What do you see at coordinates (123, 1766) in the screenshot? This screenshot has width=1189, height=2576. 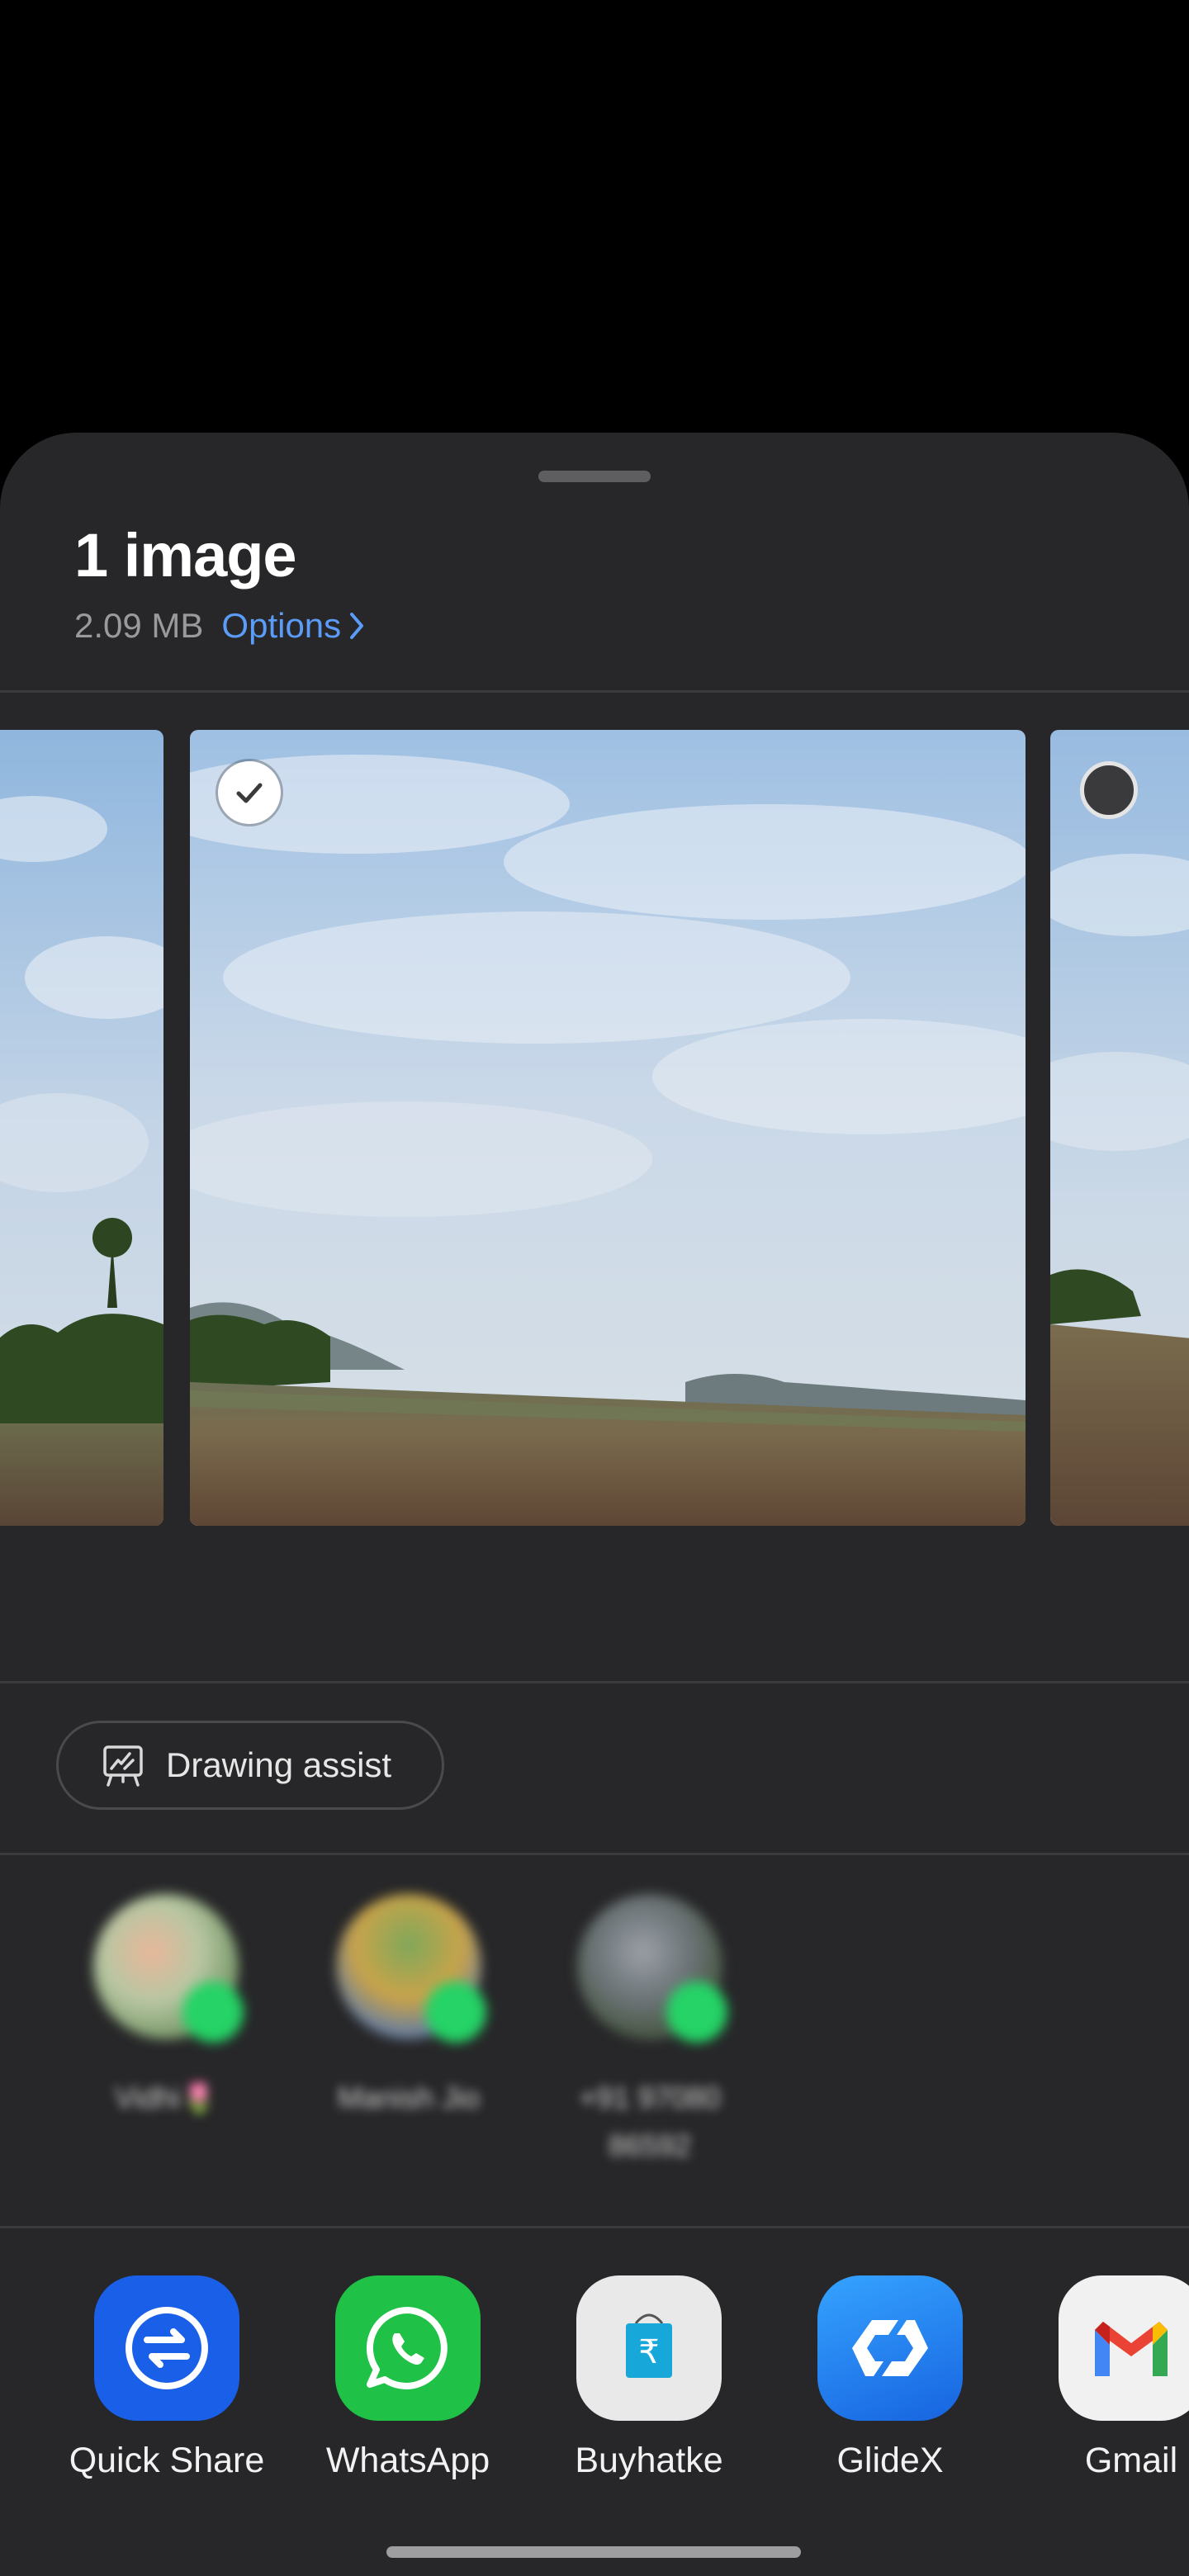 I see `drawing-assist-icon` at bounding box center [123, 1766].